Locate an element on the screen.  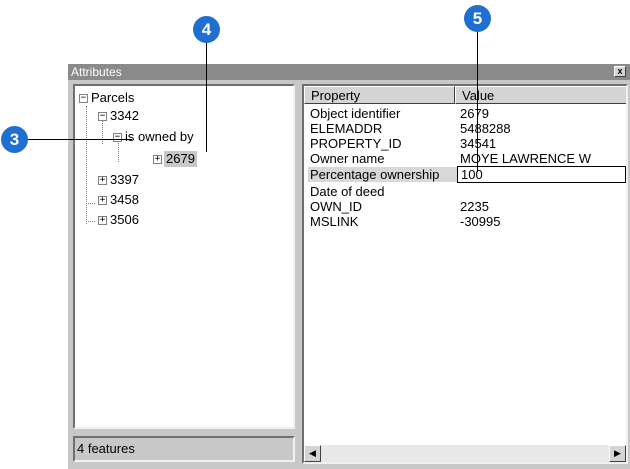
property-name: Owner name is located at coordinates (347, 158).